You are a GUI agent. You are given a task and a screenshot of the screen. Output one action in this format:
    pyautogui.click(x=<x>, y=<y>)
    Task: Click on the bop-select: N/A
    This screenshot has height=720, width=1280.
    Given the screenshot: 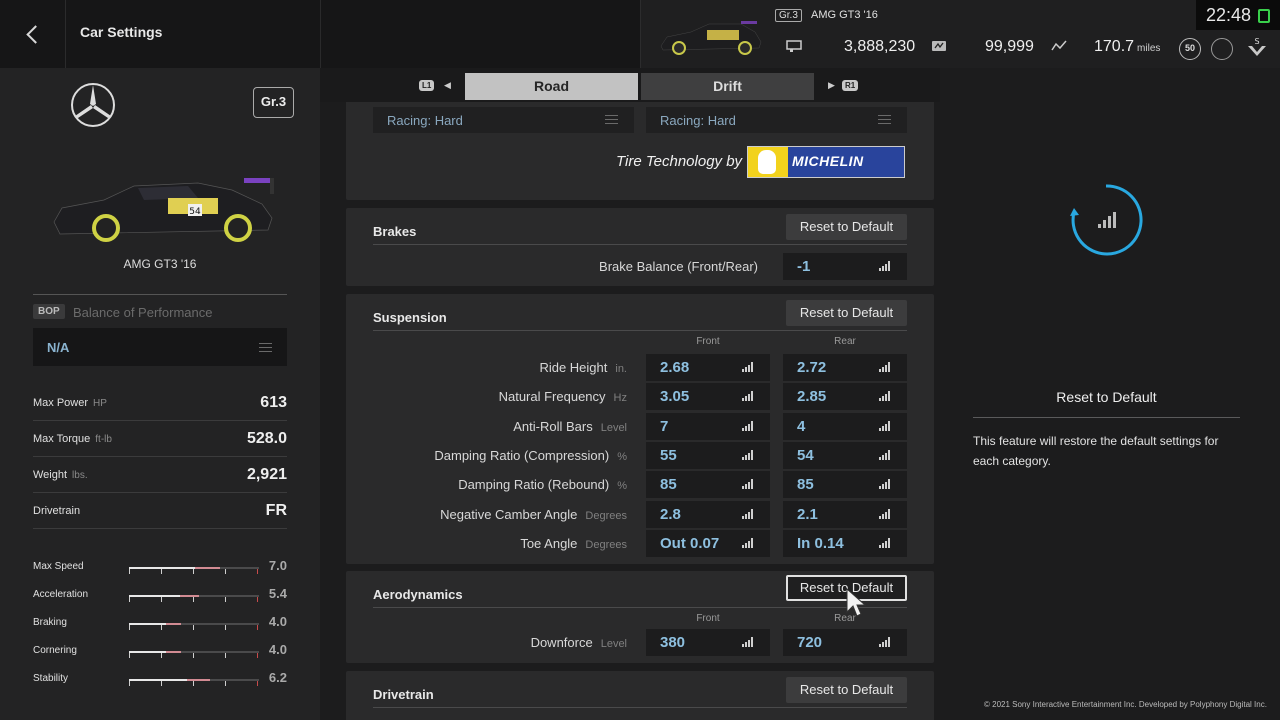 What is the action you would take?
    pyautogui.click(x=160, y=347)
    